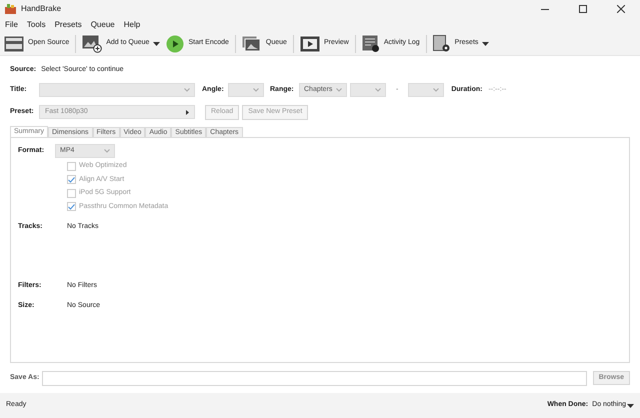  What do you see at coordinates (314, 378) in the screenshot?
I see `save-as-field` at bounding box center [314, 378].